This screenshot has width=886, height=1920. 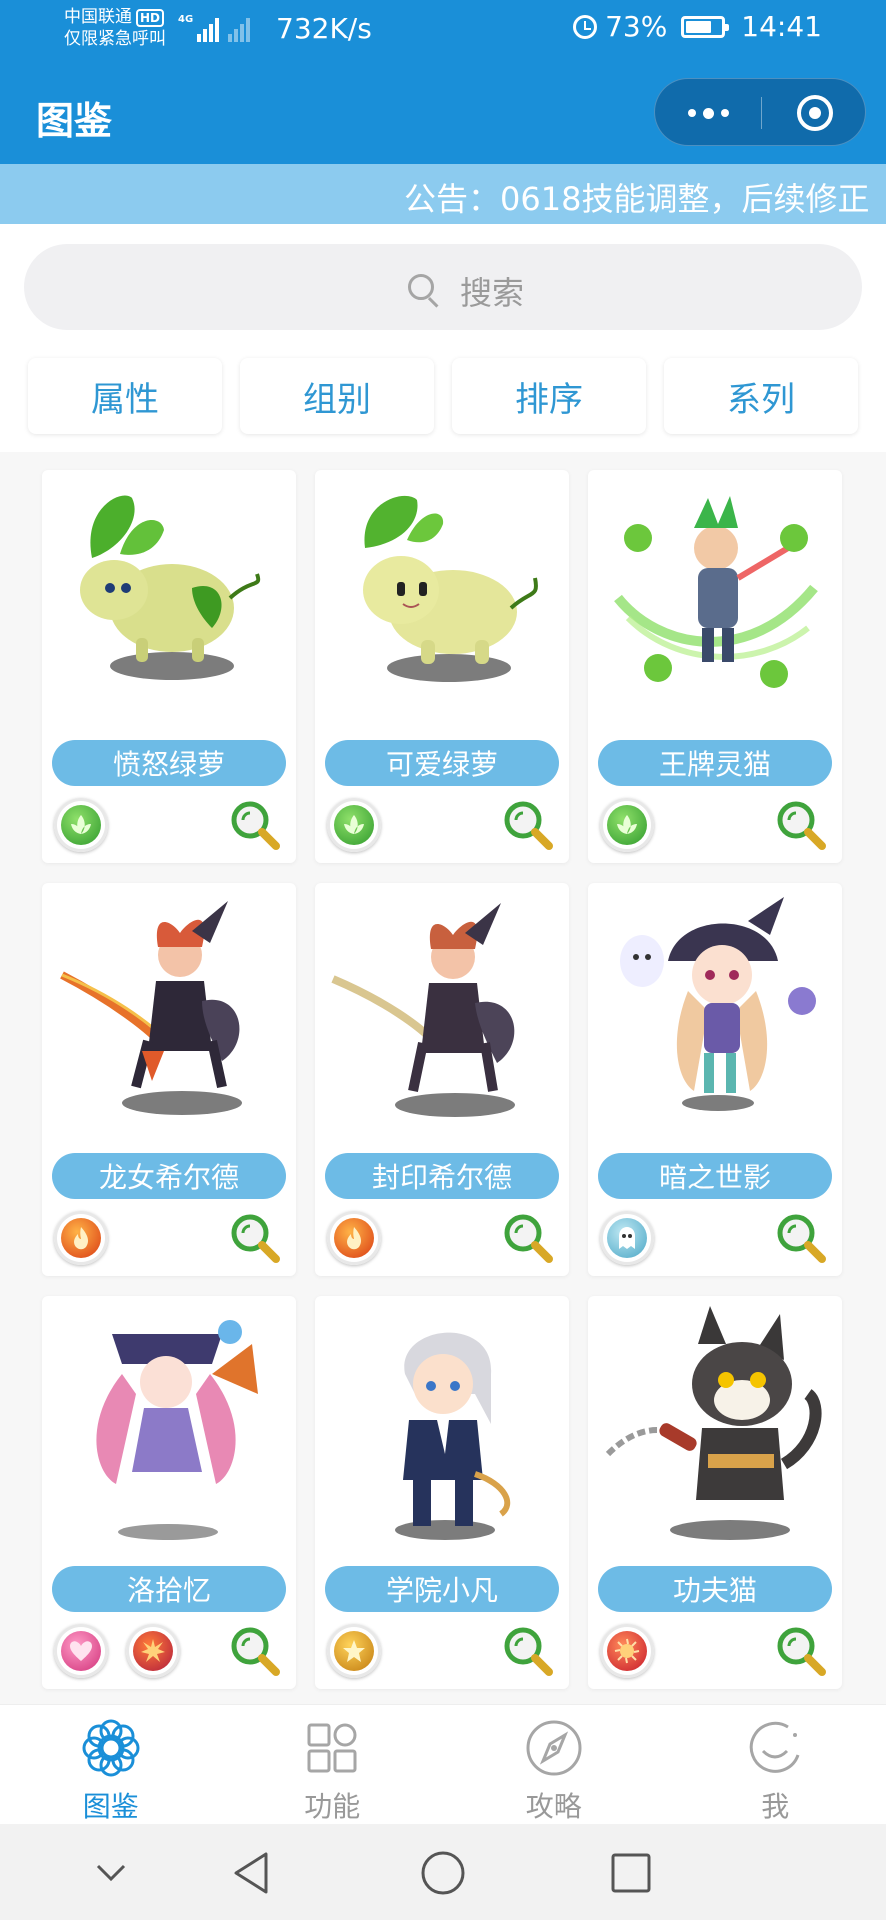 I want to click on filter-attribute-button: 属性, so click(x=125, y=396).